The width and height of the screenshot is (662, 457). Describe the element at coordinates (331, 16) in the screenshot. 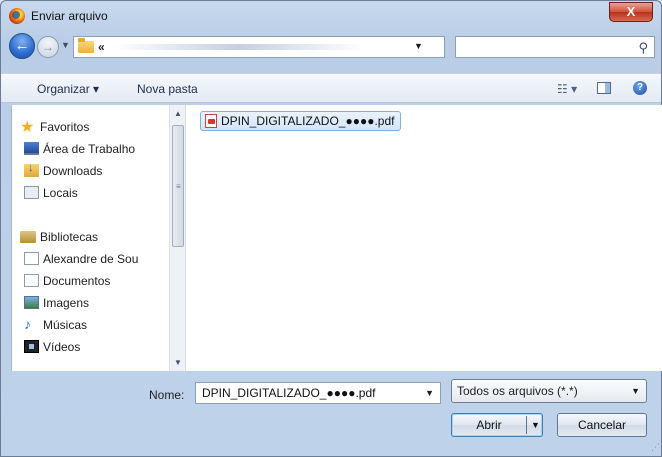

I see `title-bar: Enviar arquivo X` at that location.